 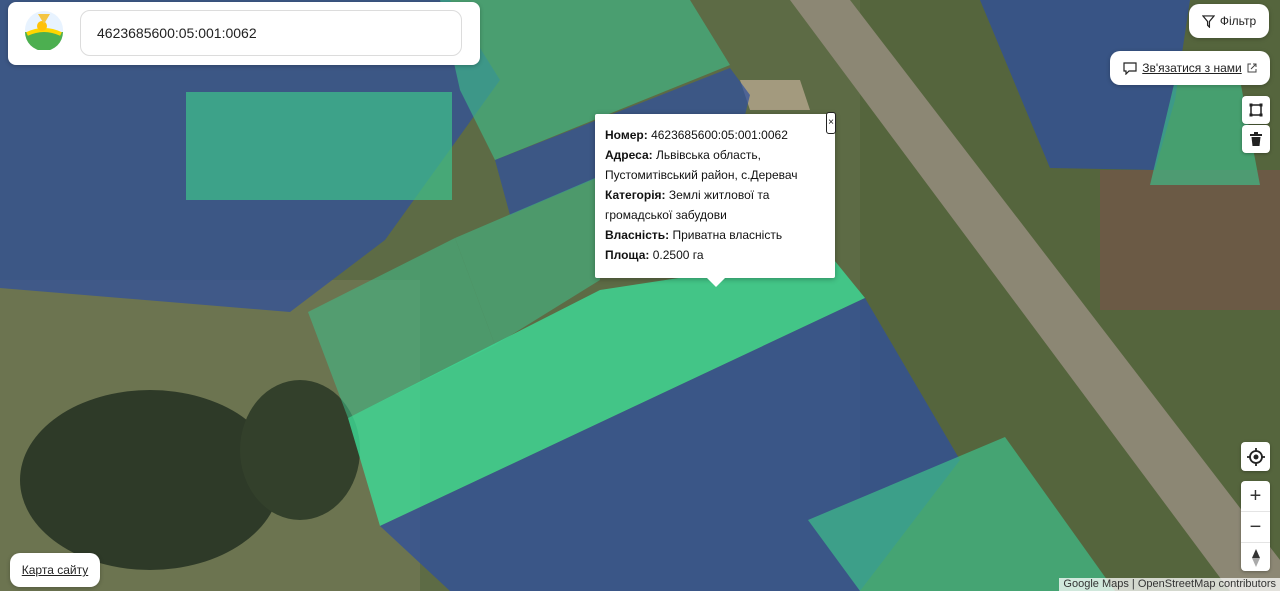 What do you see at coordinates (319, 146) in the screenshot?
I see `parcel-green` at bounding box center [319, 146].